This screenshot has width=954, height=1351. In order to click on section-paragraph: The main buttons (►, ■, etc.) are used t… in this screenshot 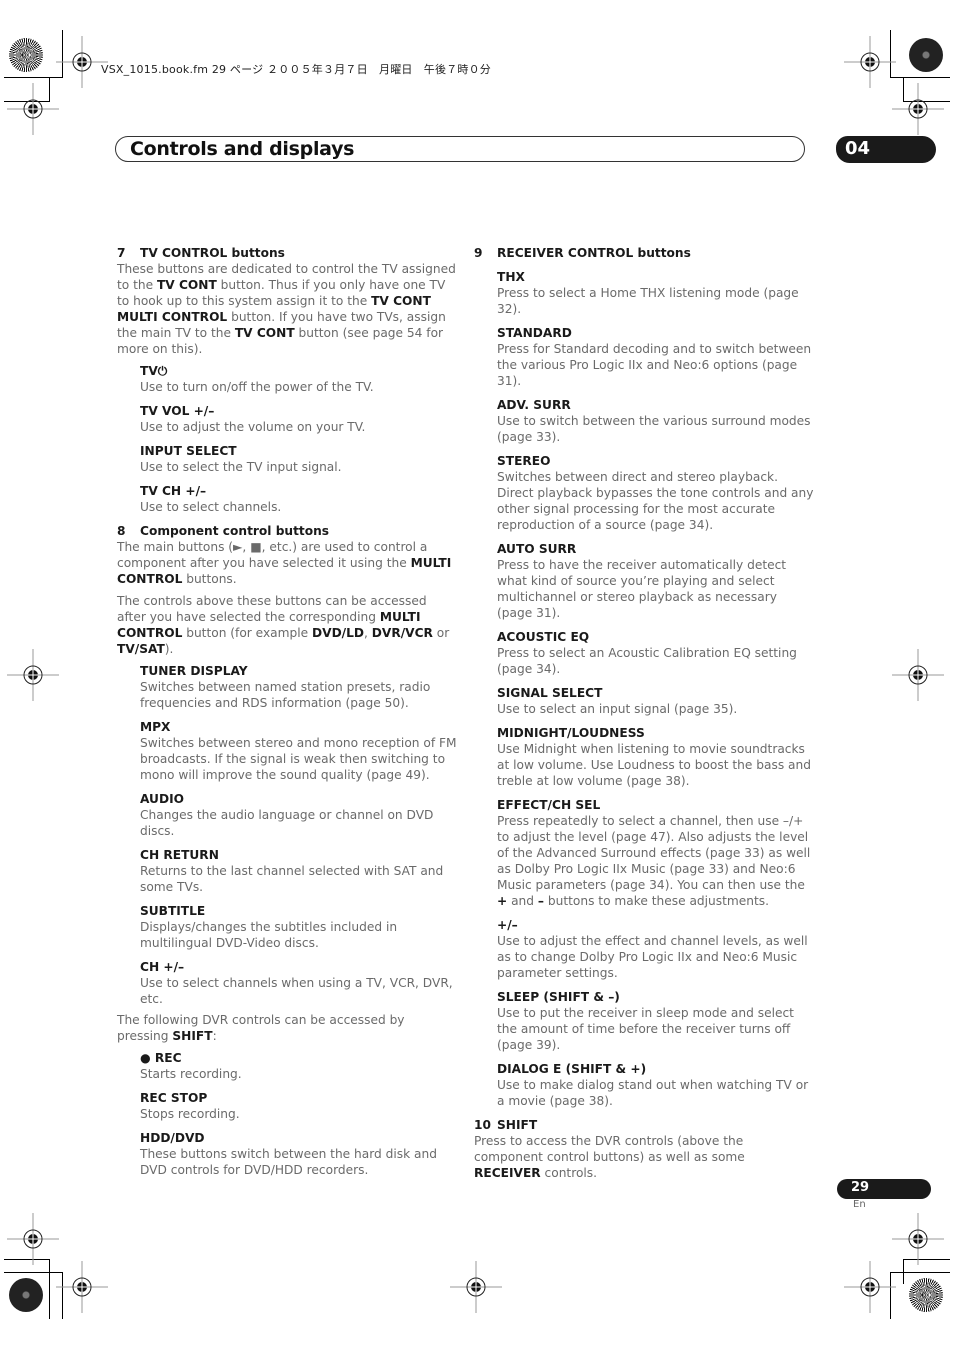, I will do `click(284, 563)`.